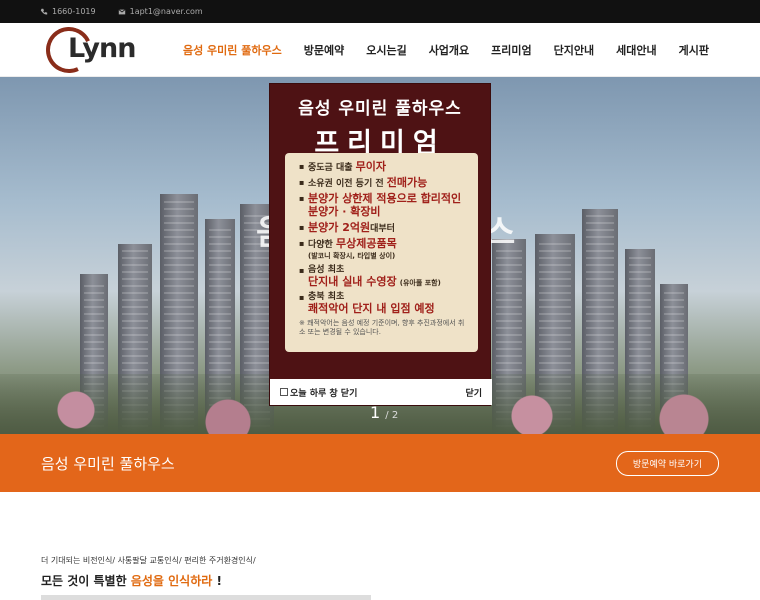 Image resolution: width=760 pixels, height=600 pixels. Describe the element at coordinates (131, 581) in the screenshot. I see `intro-headline: 모든 것이 특별한 음성을 인식하라 !` at that location.